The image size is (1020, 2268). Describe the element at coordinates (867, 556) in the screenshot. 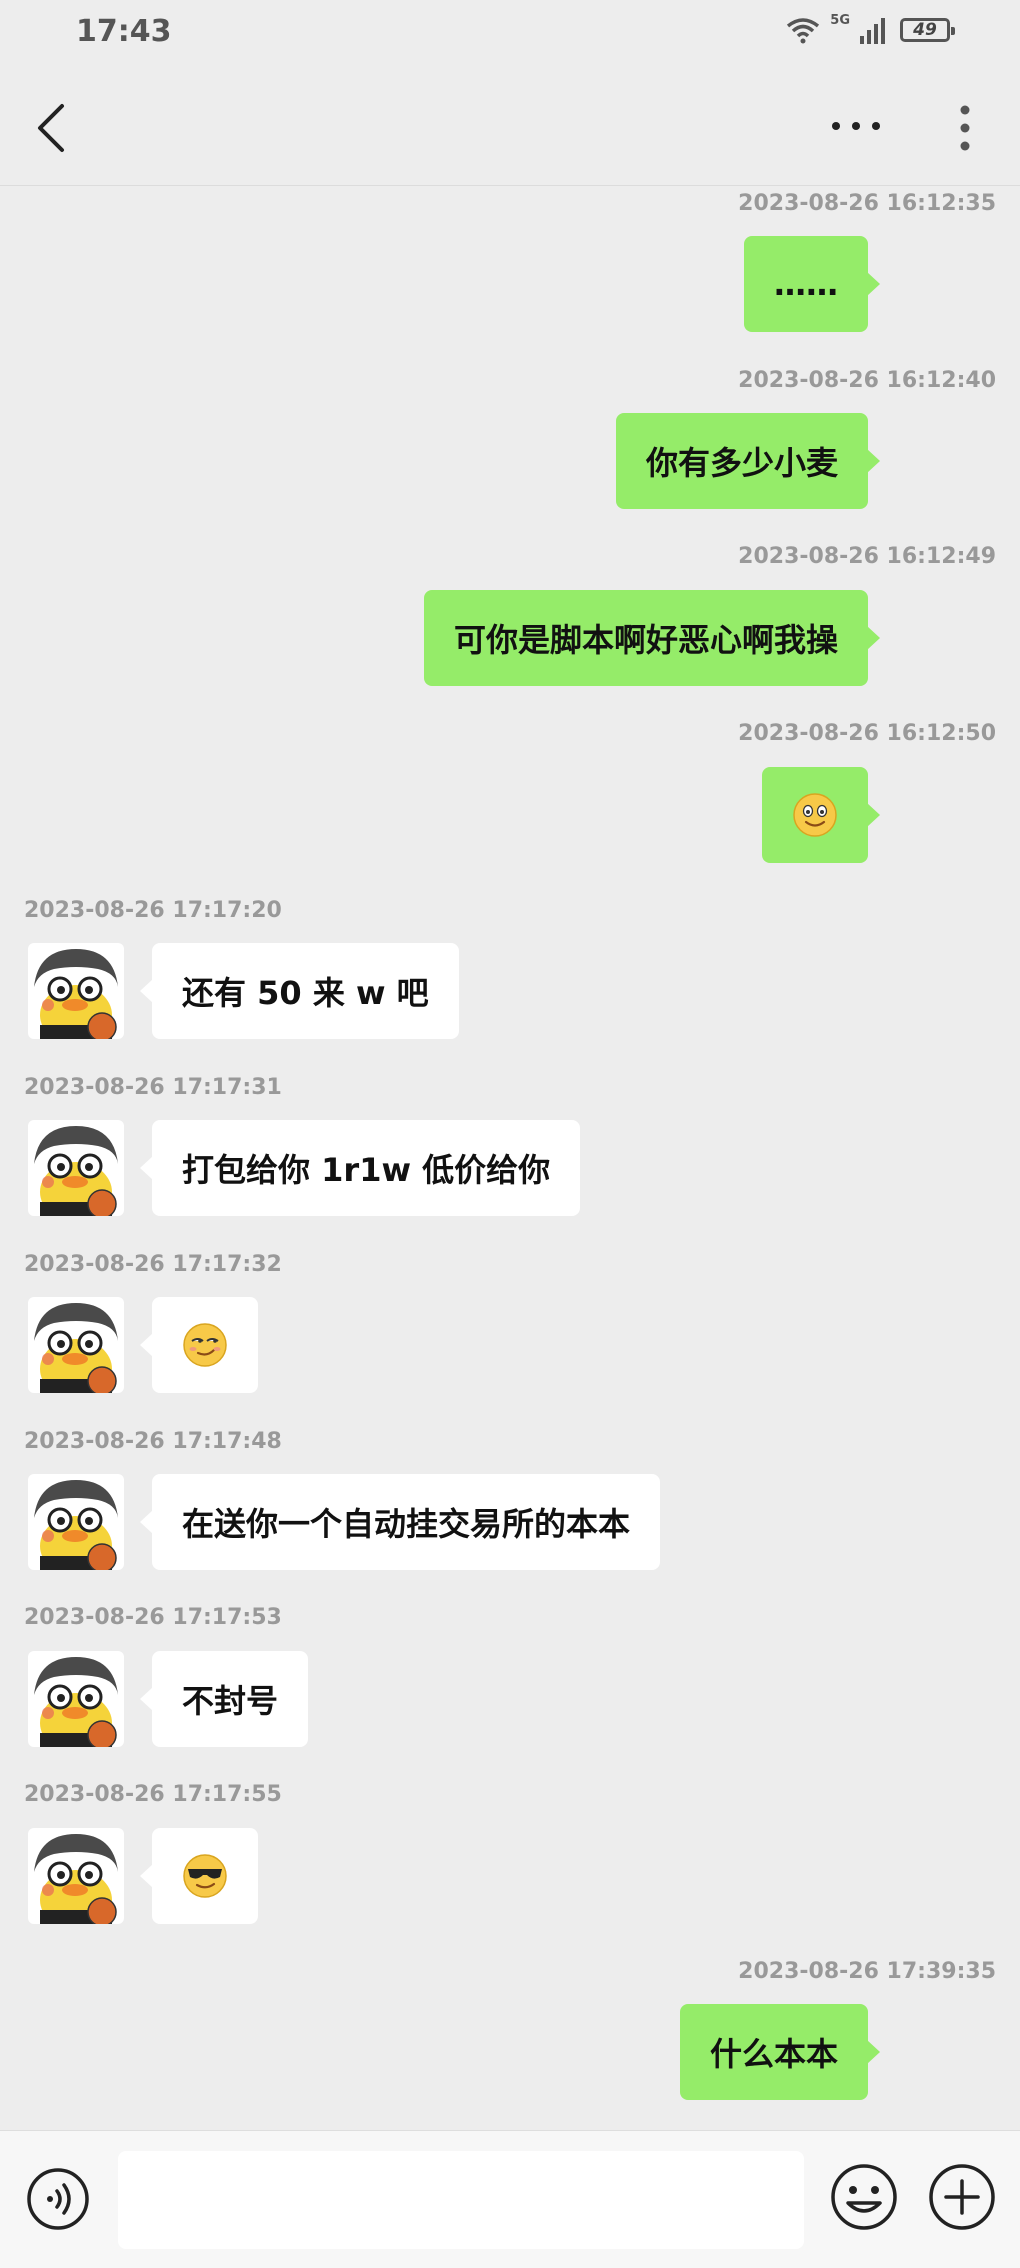

I see `message-timestamp: 2023-08-26 16:12:49` at that location.